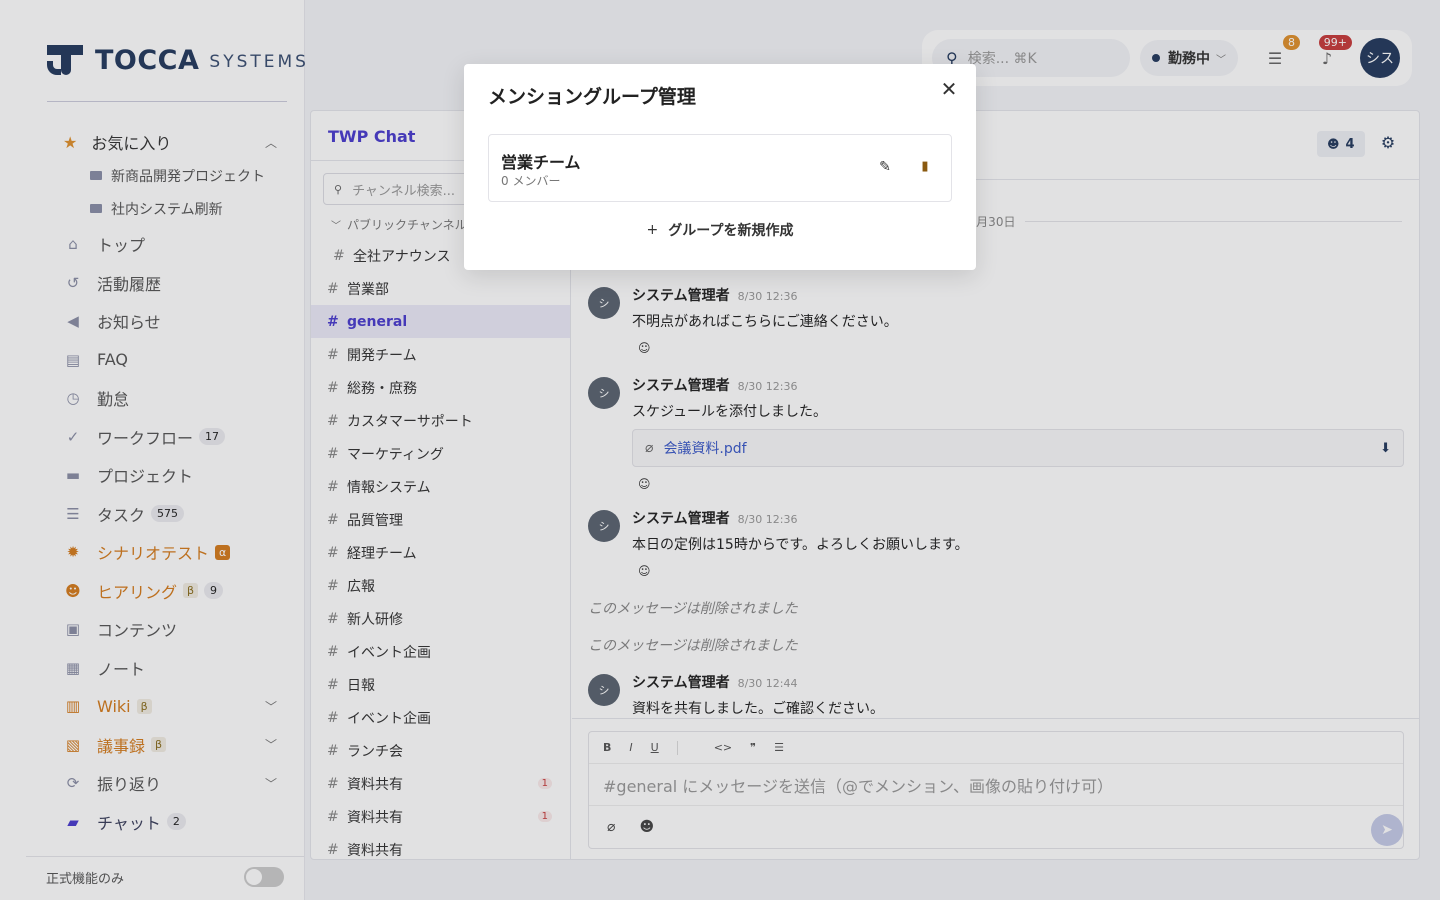 Image resolution: width=1440 pixels, height=900 pixels. What do you see at coordinates (949, 89) in the screenshot?
I see `close-icon: ✕` at bounding box center [949, 89].